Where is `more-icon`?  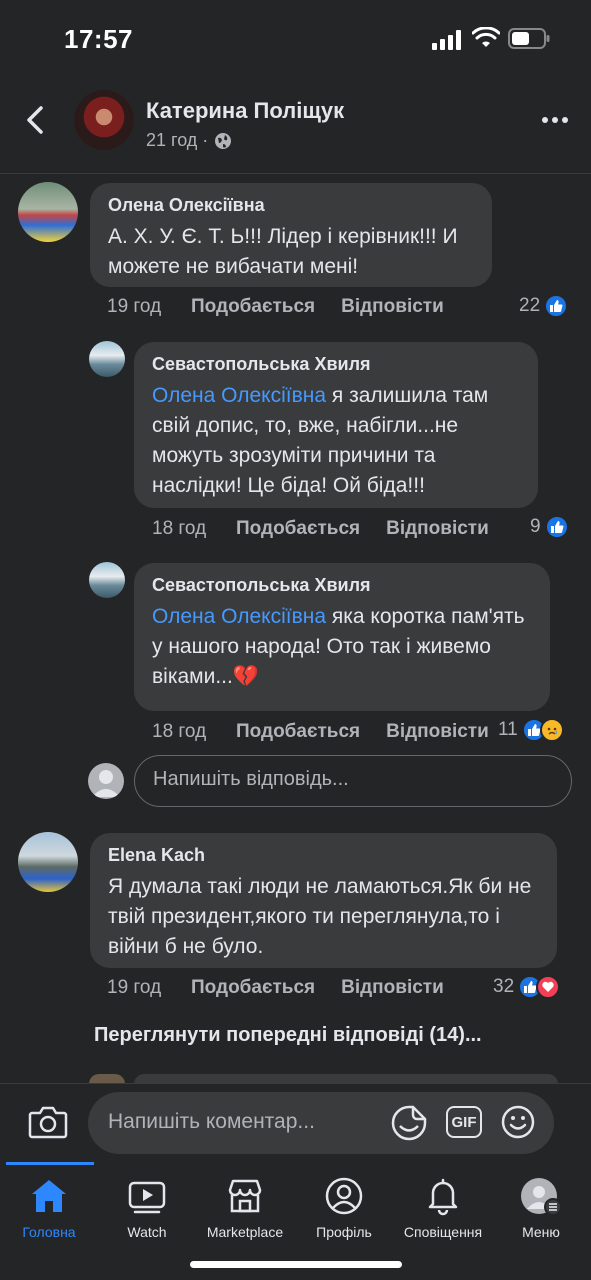
more-icon is located at coordinates (555, 120).